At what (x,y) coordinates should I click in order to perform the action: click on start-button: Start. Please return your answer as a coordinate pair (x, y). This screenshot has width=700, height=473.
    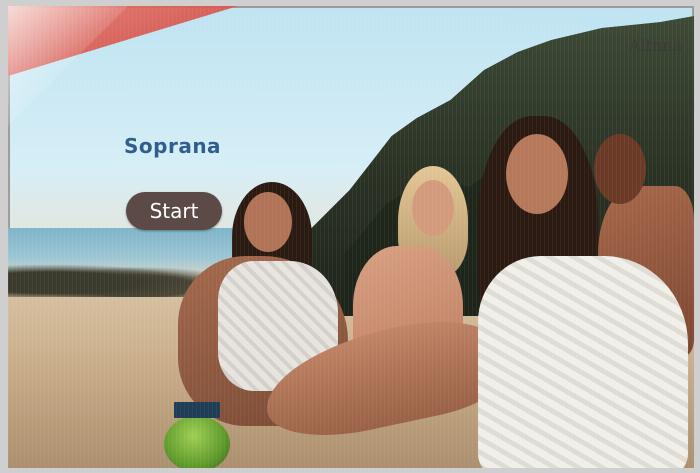
    Looking at the image, I should click on (174, 211).